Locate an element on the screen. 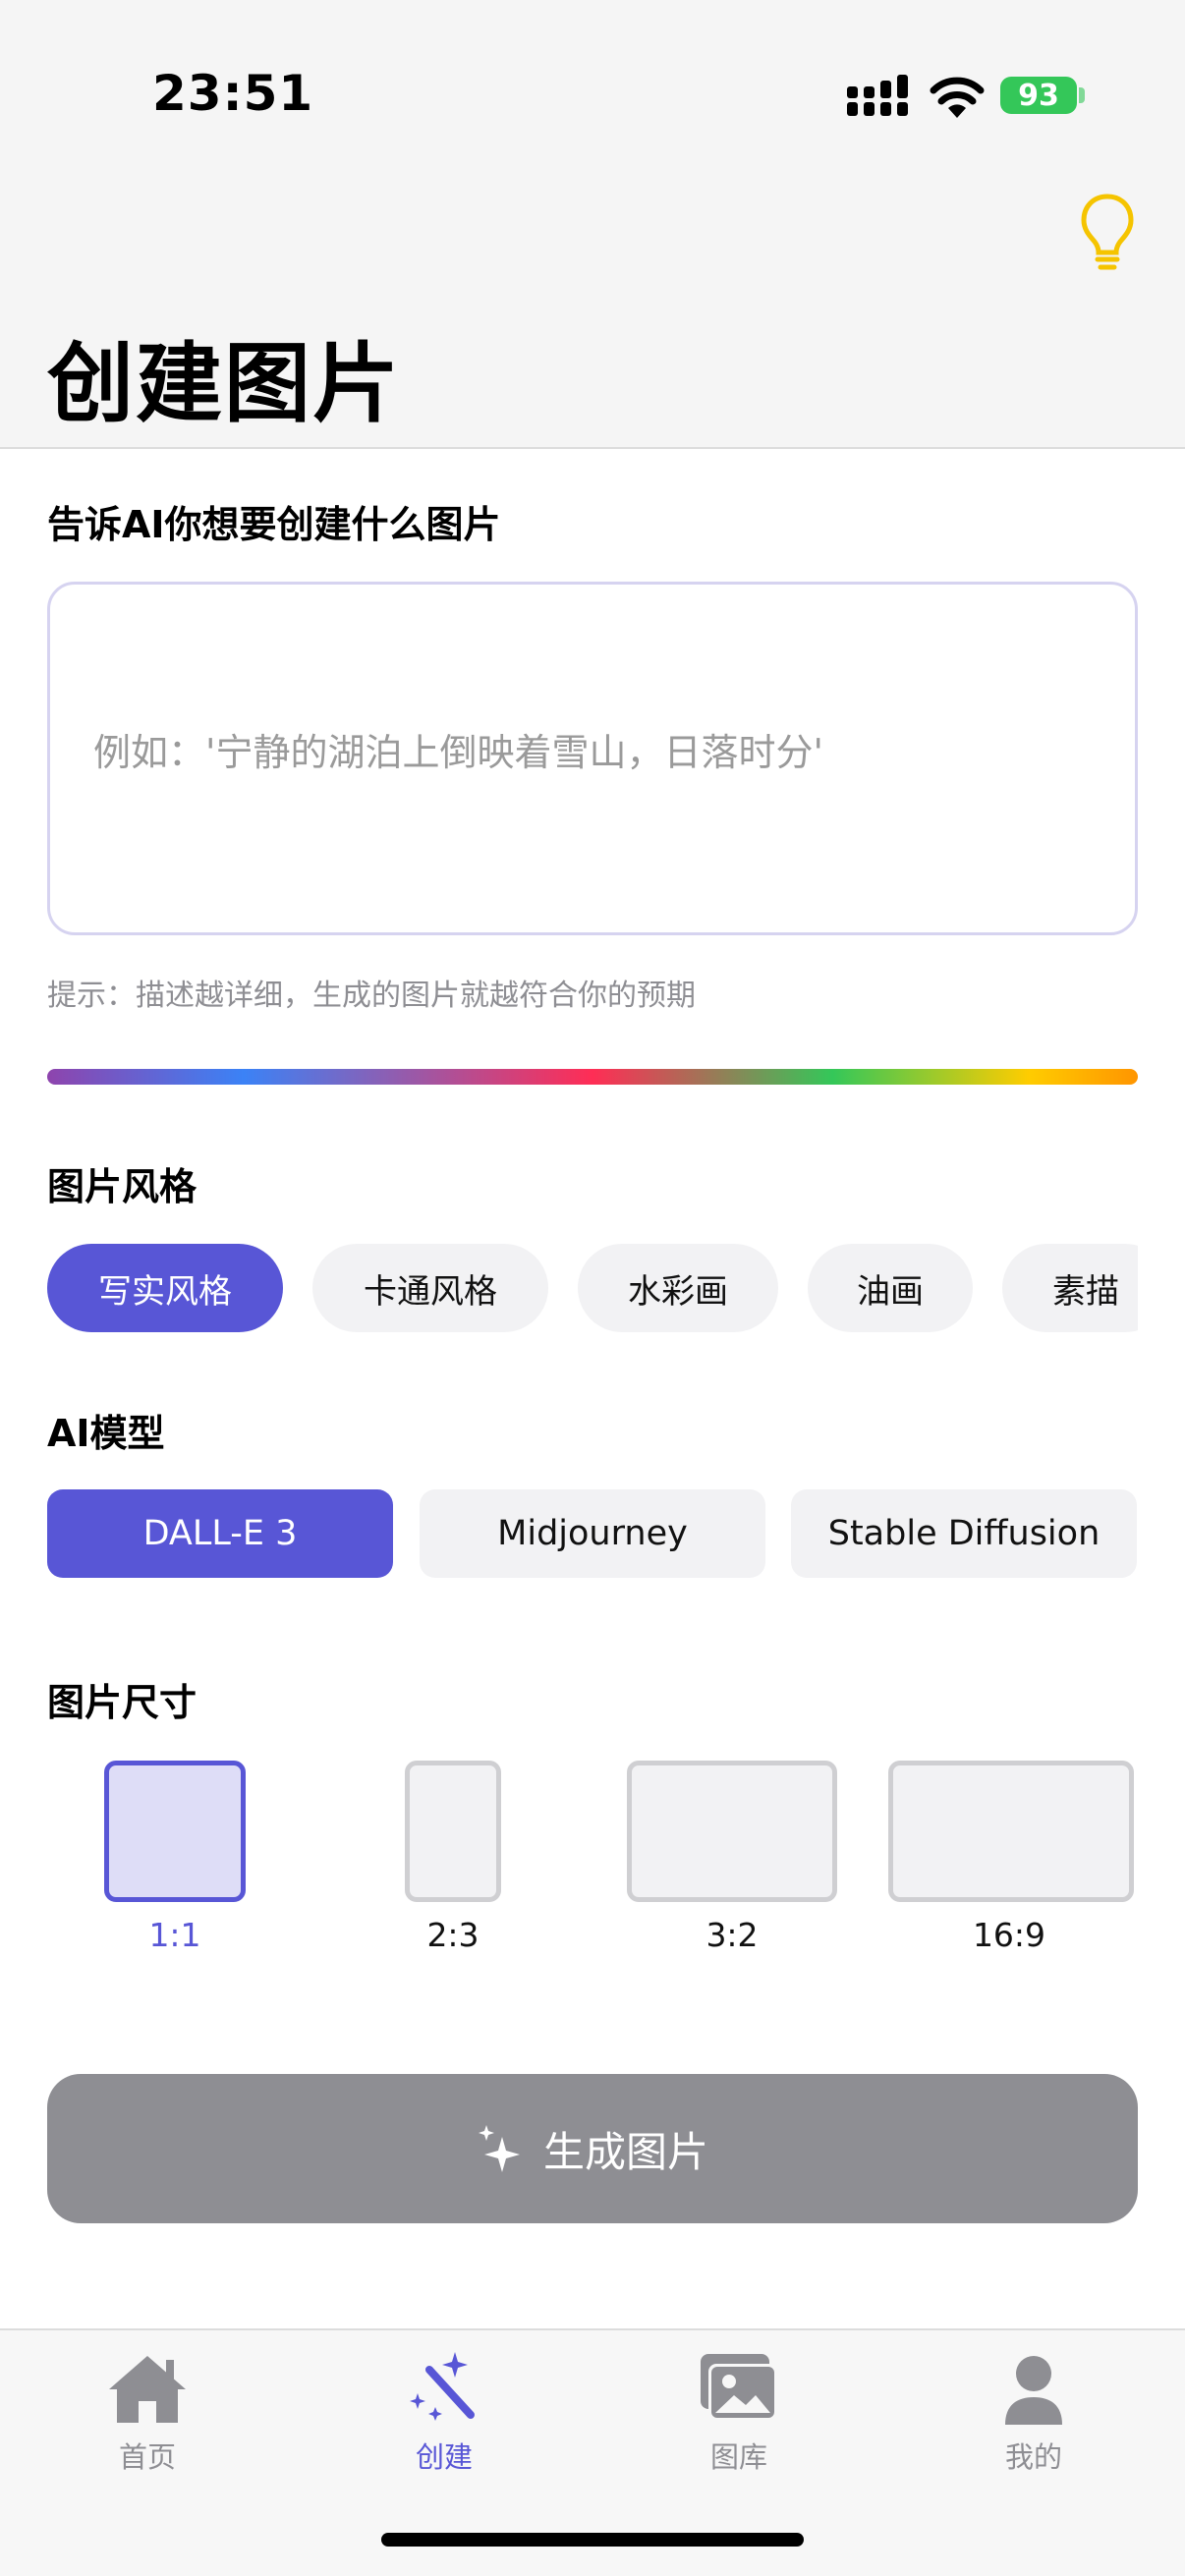  prompt-input-container is located at coordinates (592, 758).